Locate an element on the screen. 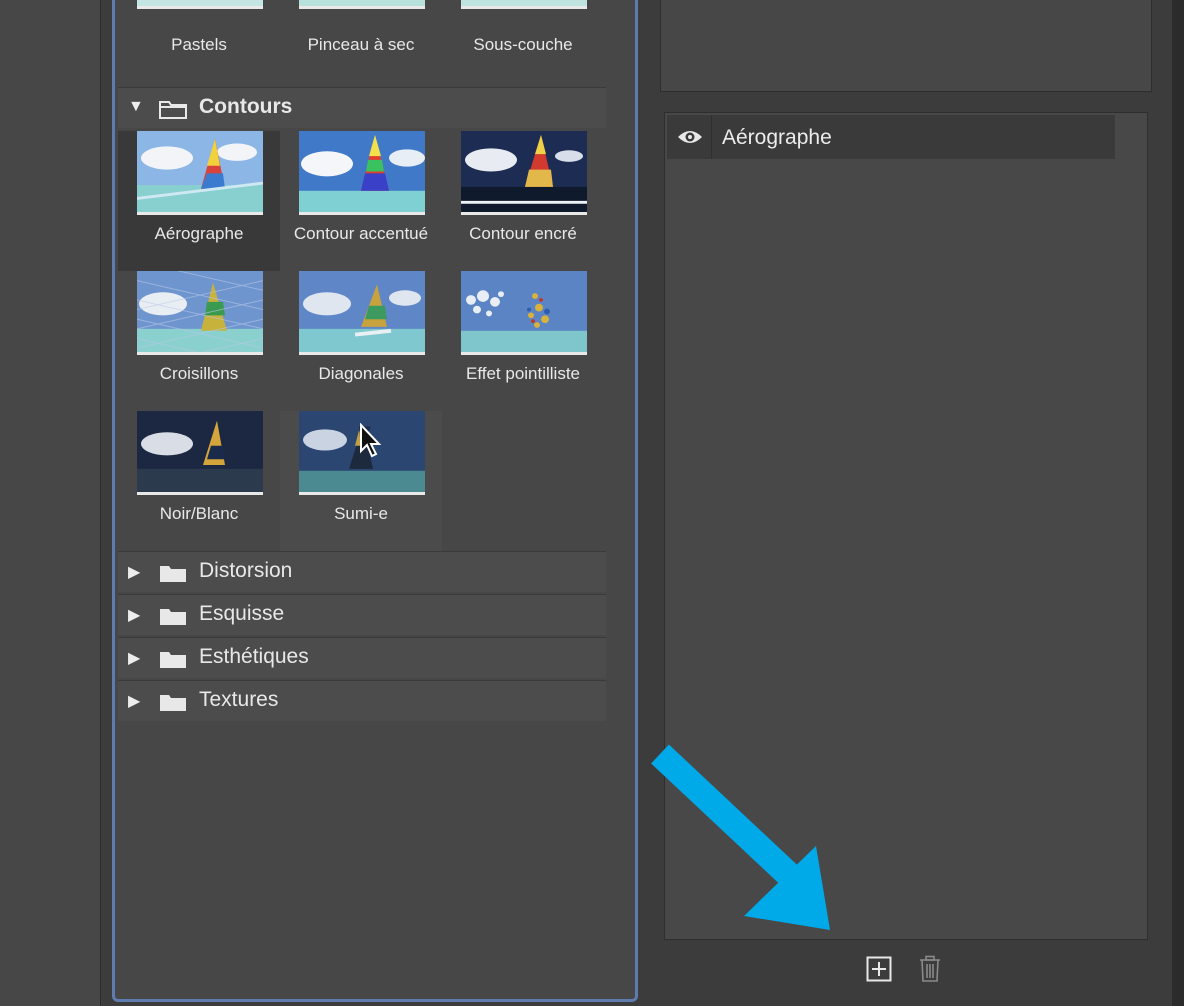 The width and height of the screenshot is (1184, 1006). filter-label: Sumi-e is located at coordinates (361, 513).